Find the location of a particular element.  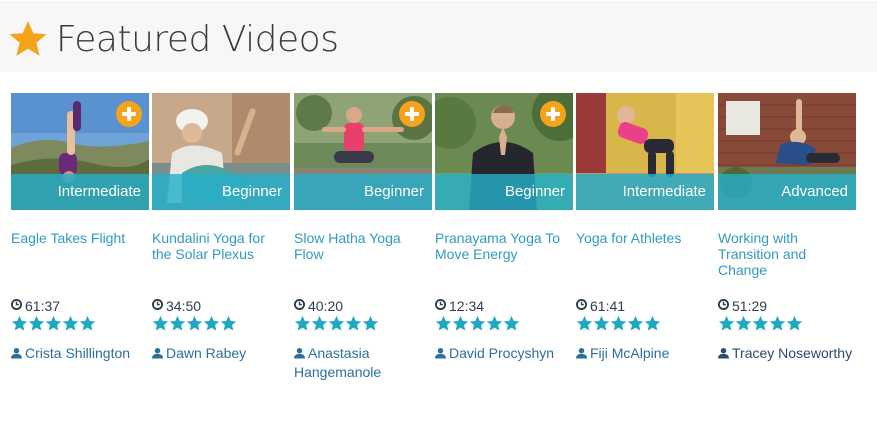

video-title-link: Pranayama Yoga To Move Energy is located at coordinates (503, 246).